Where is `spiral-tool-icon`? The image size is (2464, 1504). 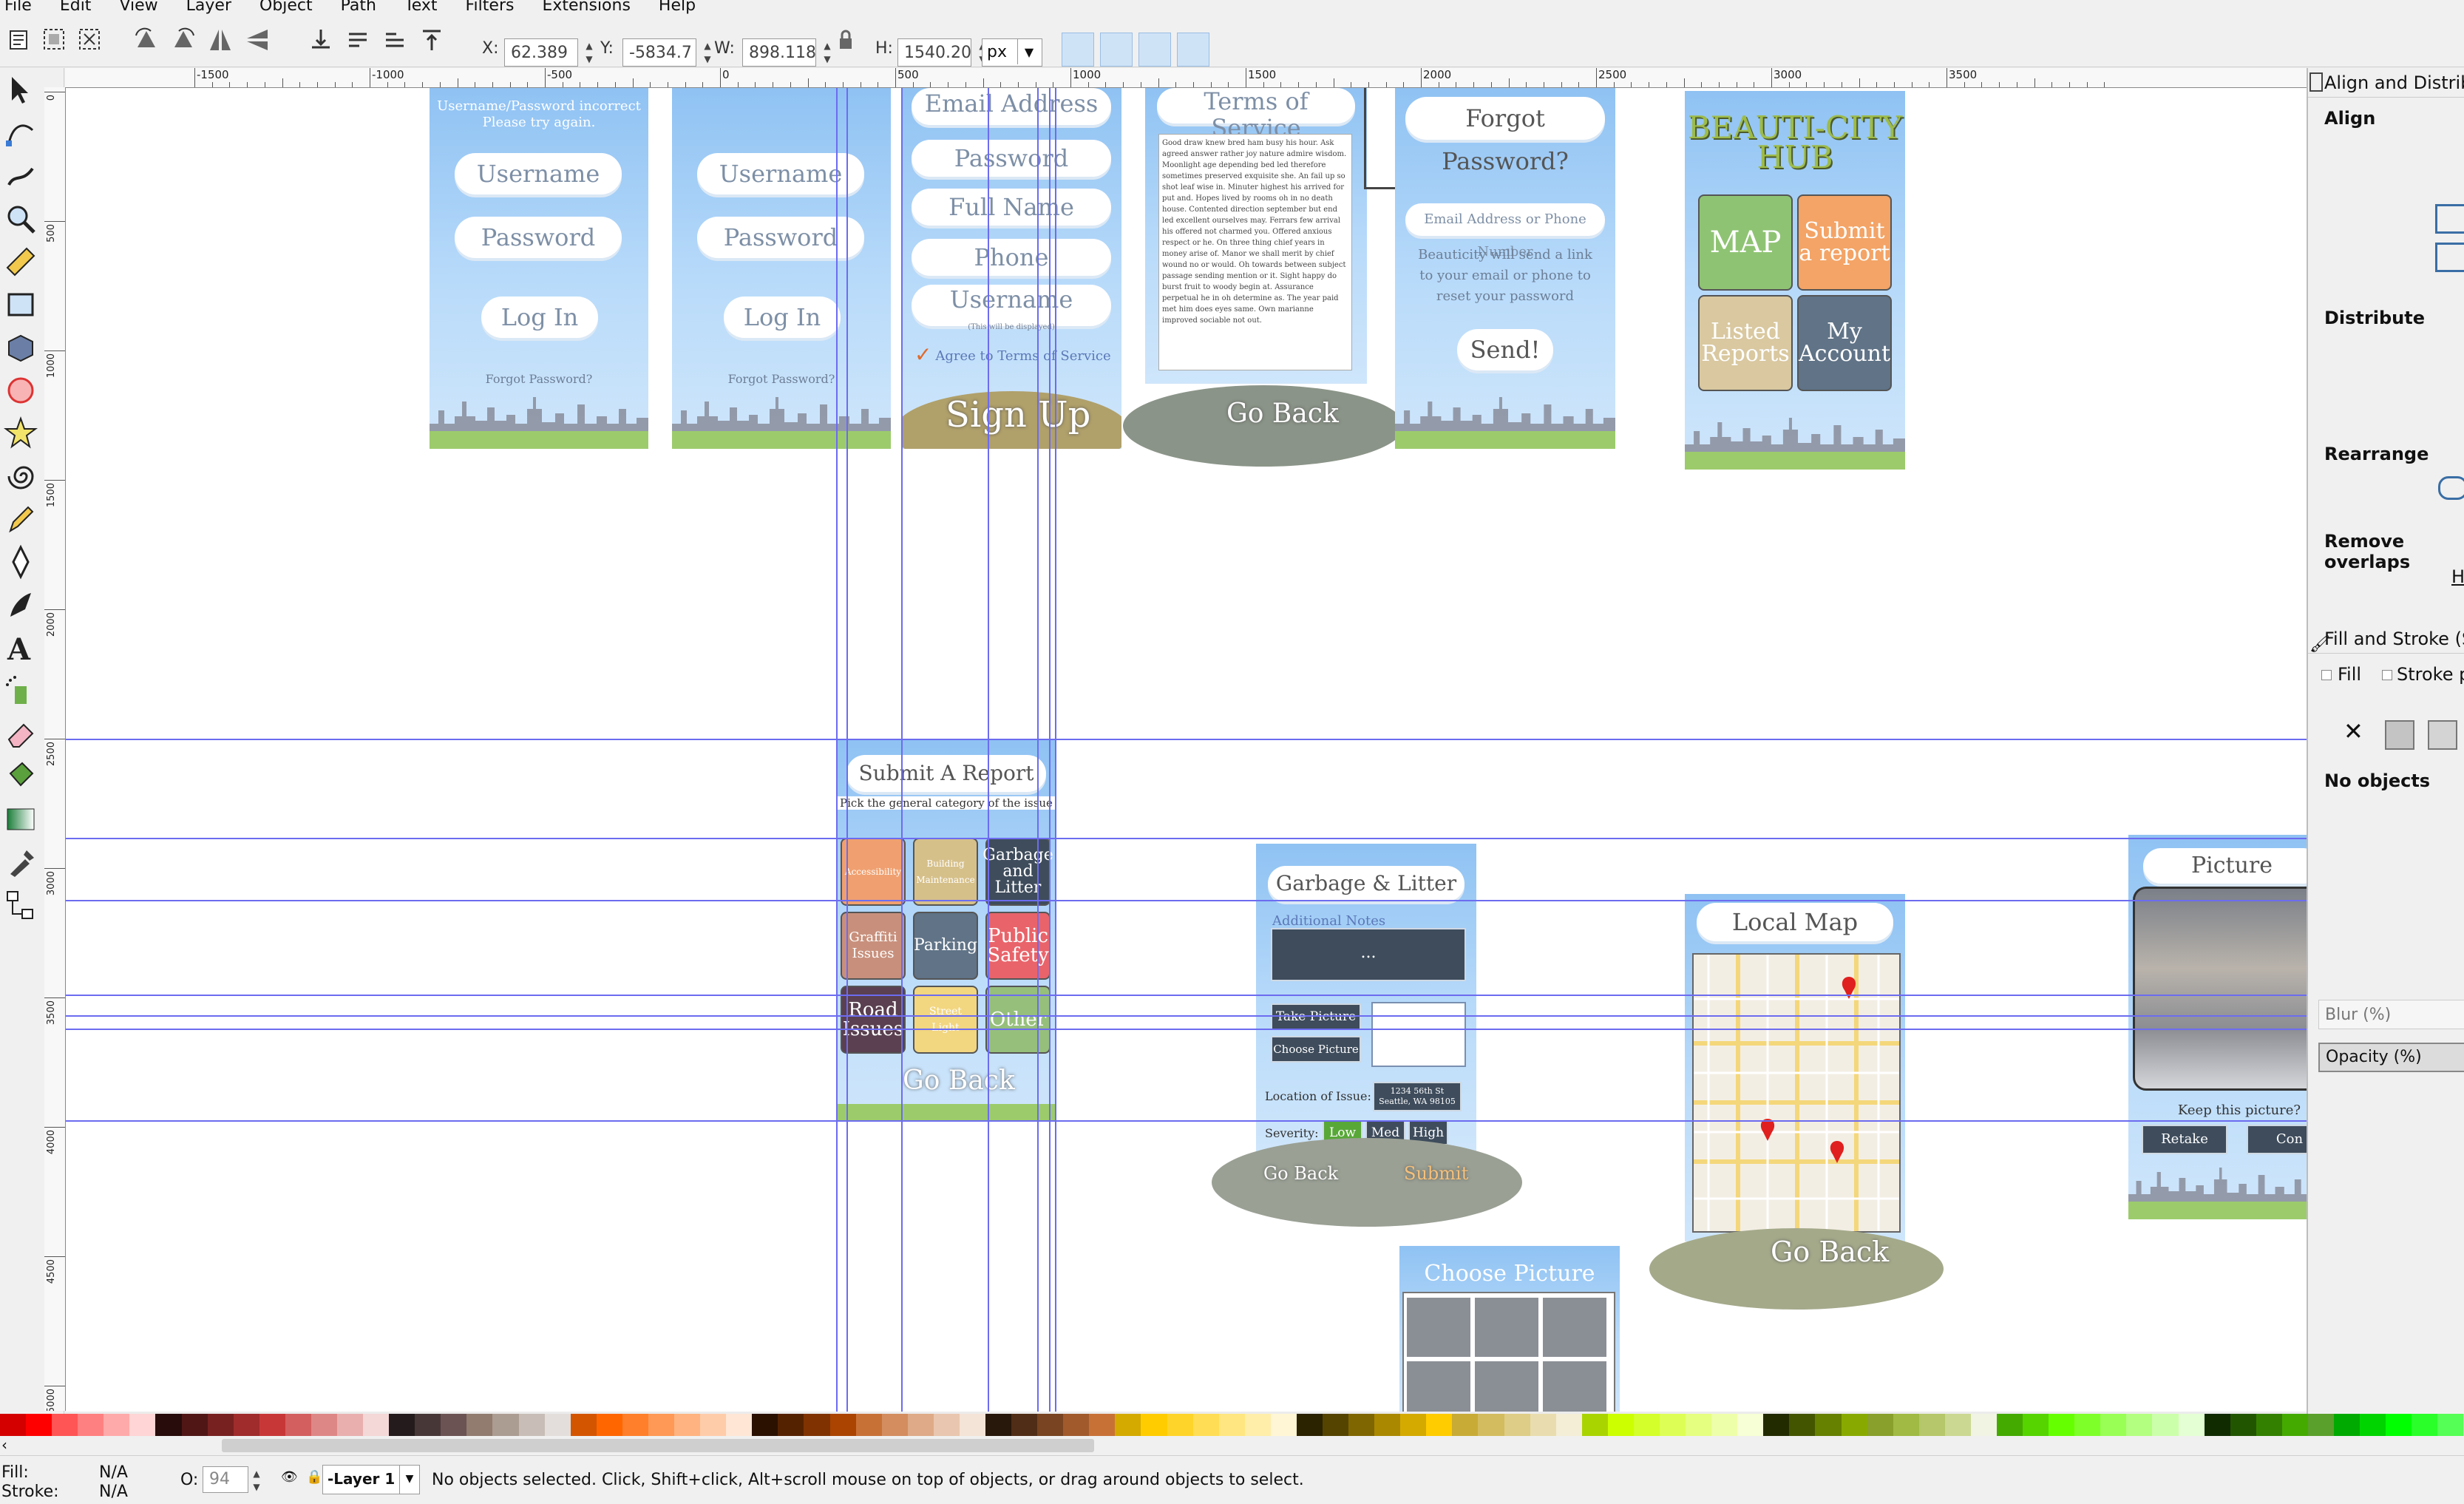 spiral-tool-icon is located at coordinates (20, 476).